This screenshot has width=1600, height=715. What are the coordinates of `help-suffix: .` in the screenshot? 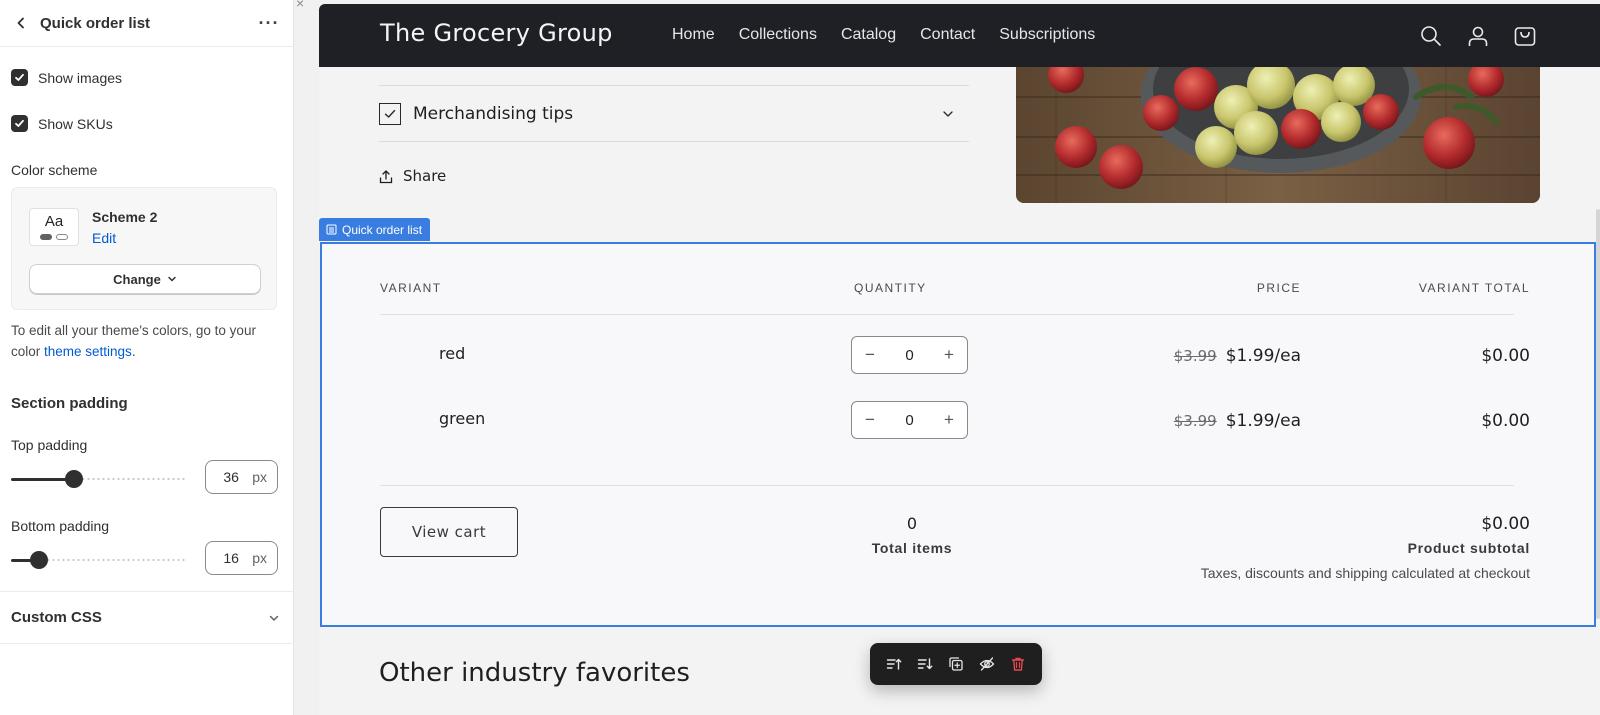 It's located at (133, 351).